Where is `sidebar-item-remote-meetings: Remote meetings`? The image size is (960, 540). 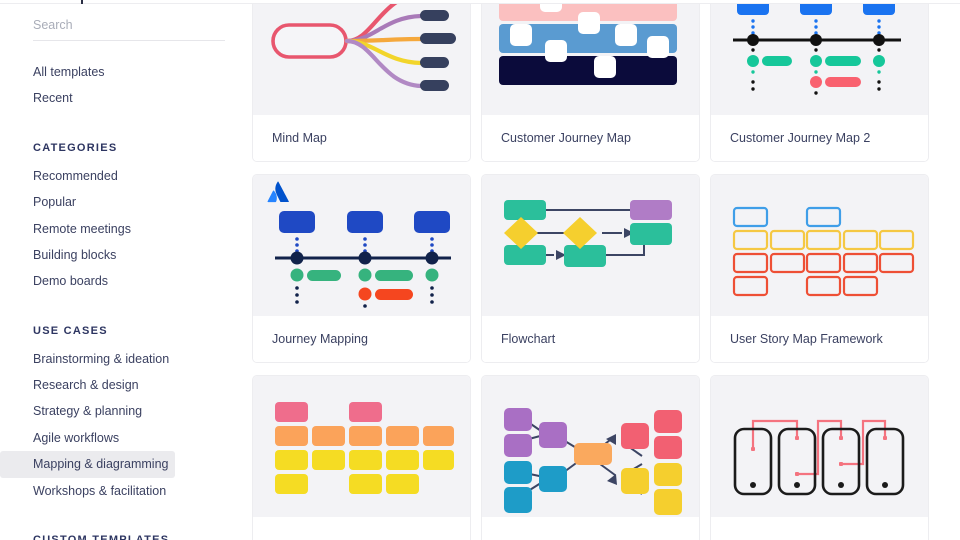 sidebar-item-remote-meetings: Remote meetings is located at coordinates (87, 229).